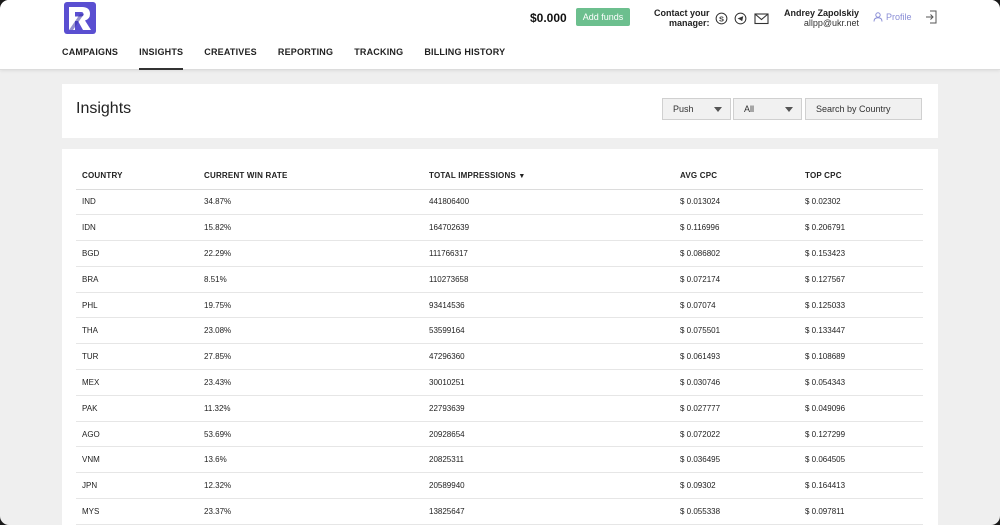 Image resolution: width=1000 pixels, height=525 pixels. What do you see at coordinates (736, 228) in the screenshot?
I see `cell-avg-cpc: $ 0.116996` at bounding box center [736, 228].